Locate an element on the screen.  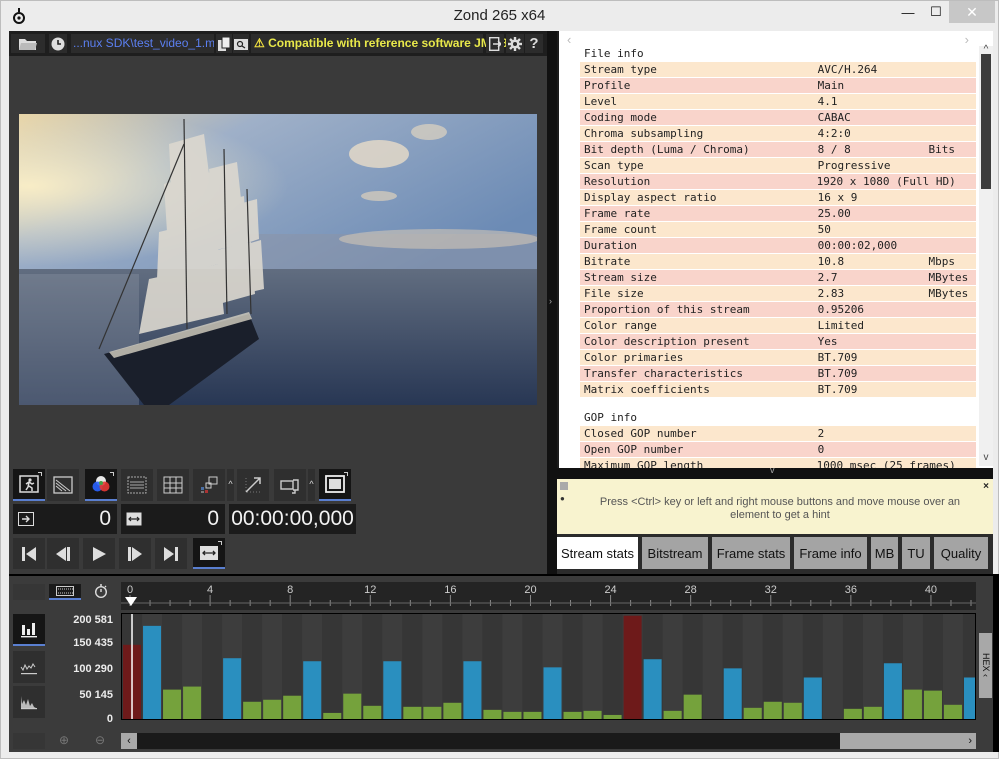
playhead-marker is located at coordinates (131, 601).